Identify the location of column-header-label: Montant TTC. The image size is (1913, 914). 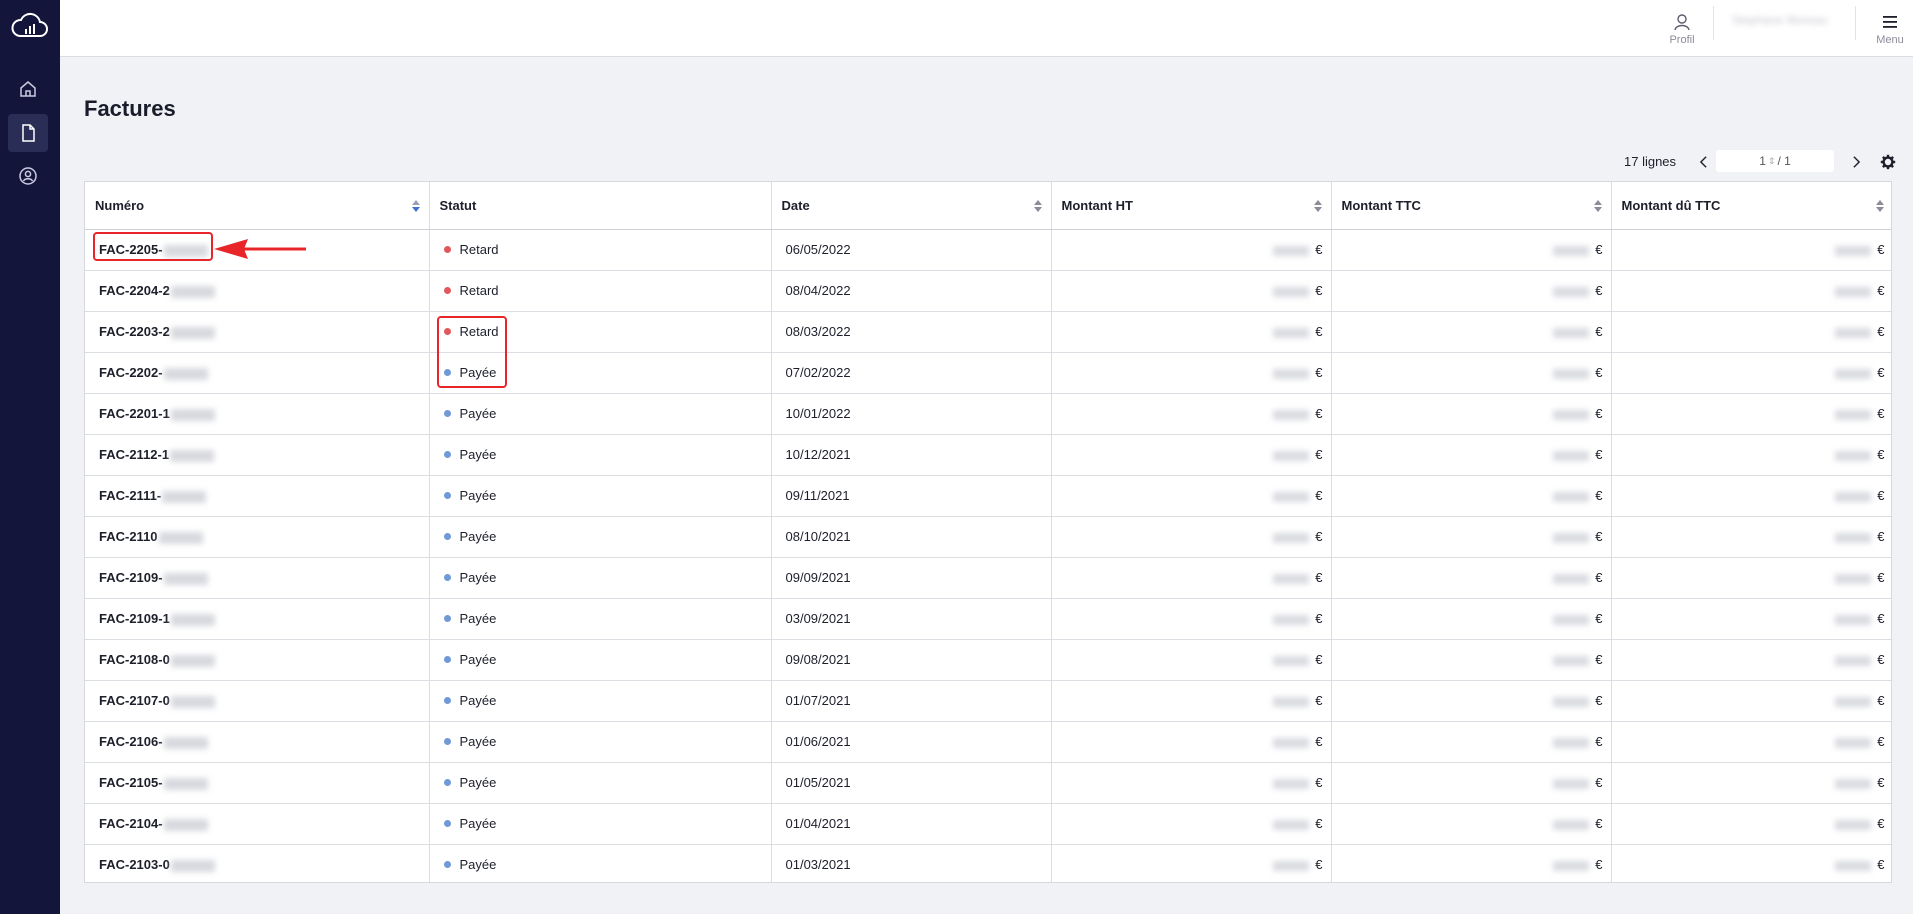
(1381, 205).